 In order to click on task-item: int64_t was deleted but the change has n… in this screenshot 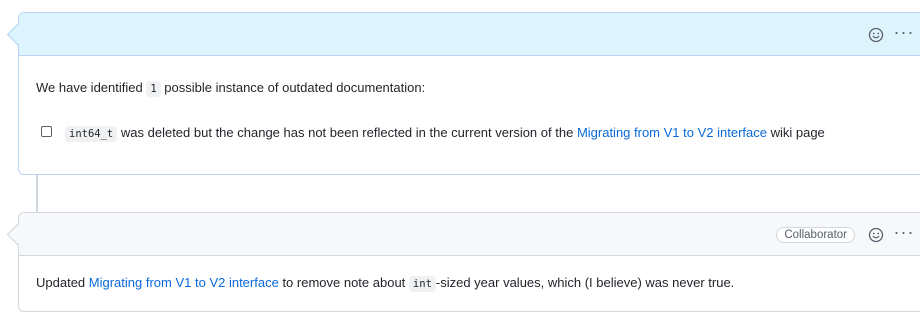, I will do `click(441, 133)`.